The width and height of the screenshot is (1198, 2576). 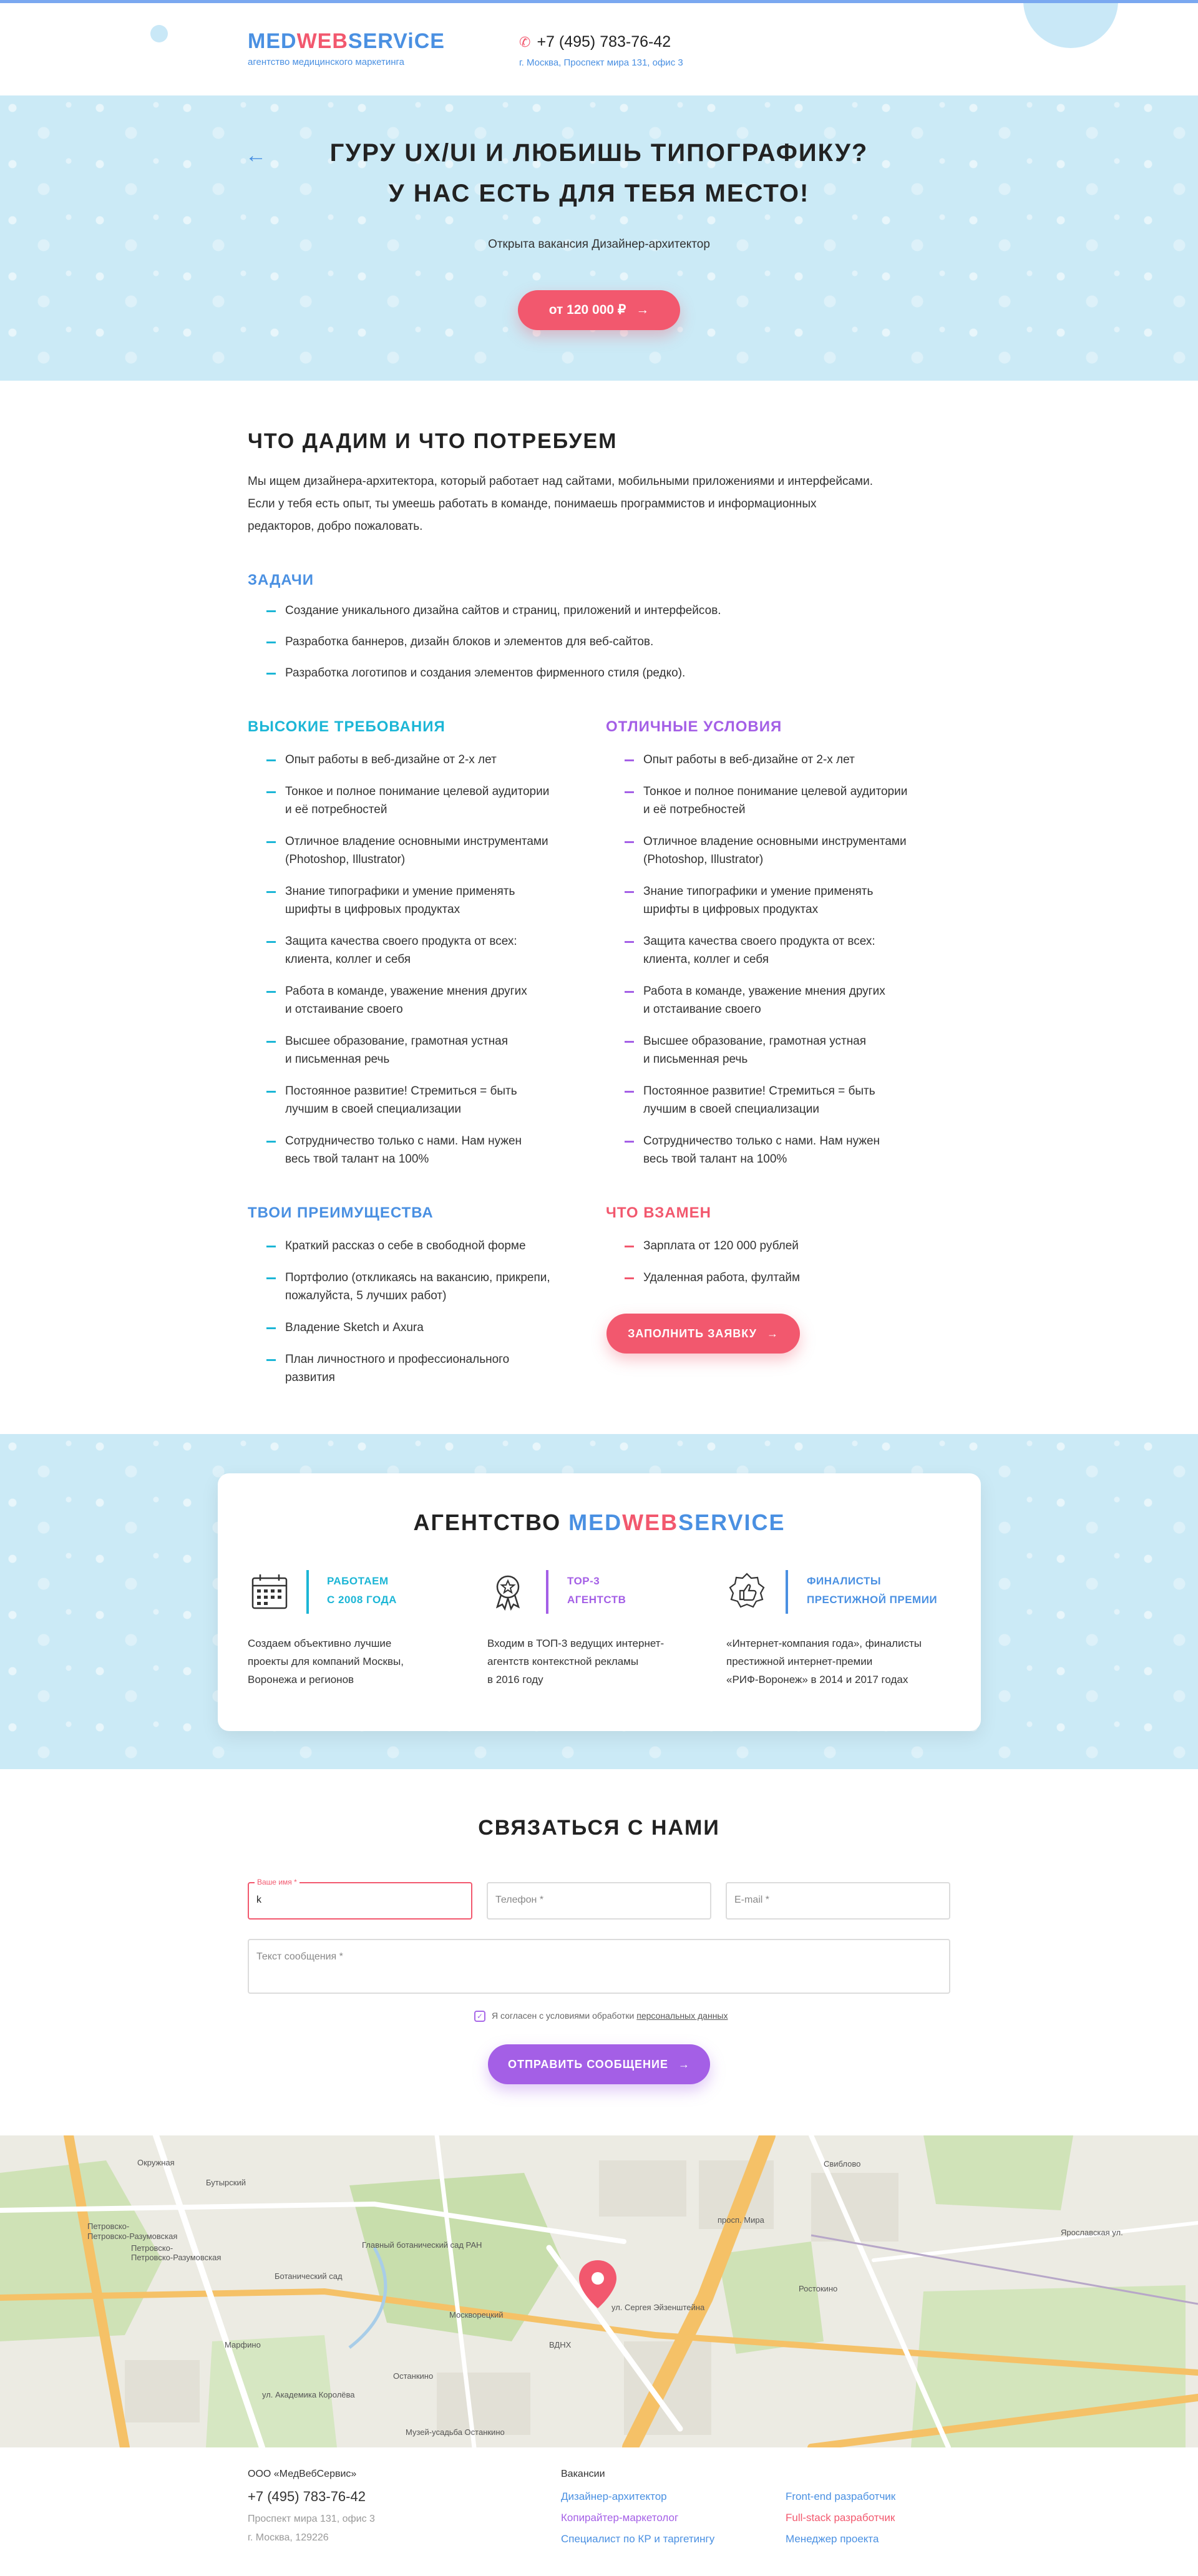 I want to click on phone-icon: ✆, so click(x=525, y=42).